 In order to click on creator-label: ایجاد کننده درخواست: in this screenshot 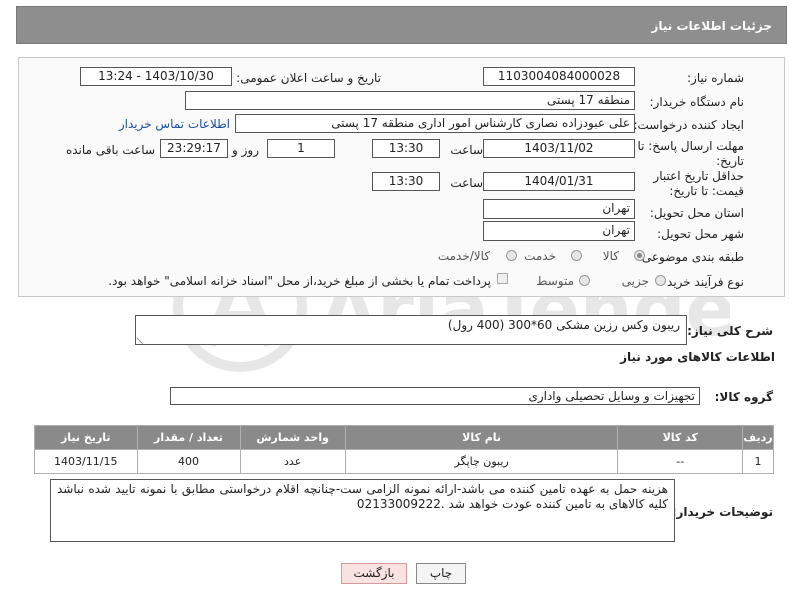, I will do `click(688, 125)`.